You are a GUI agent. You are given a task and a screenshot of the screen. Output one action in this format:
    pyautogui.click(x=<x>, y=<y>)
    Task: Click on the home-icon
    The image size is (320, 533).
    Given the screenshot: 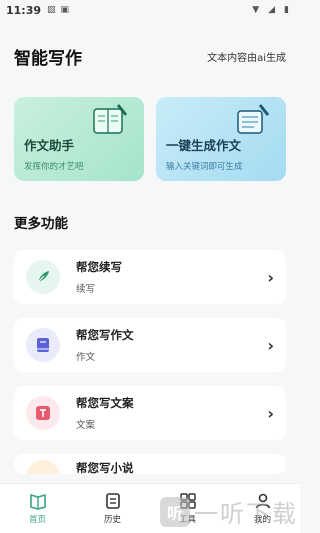 What is the action you would take?
    pyautogui.click(x=37, y=501)
    